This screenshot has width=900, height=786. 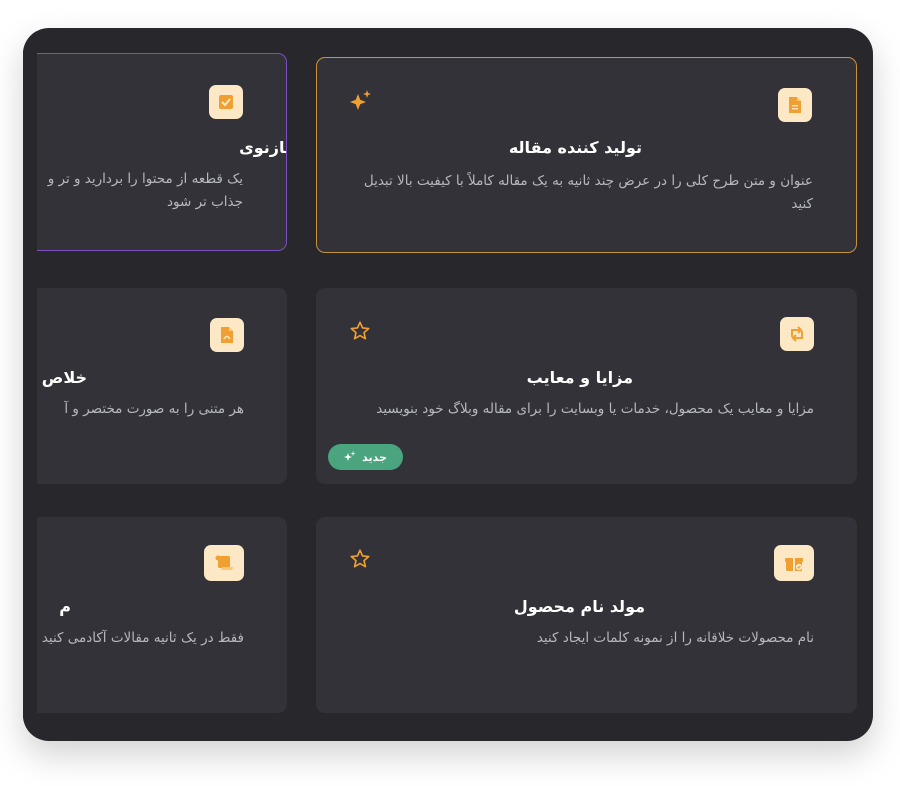 What do you see at coordinates (579, 377) in the screenshot?
I see `card-title: مزایا و معایب` at bounding box center [579, 377].